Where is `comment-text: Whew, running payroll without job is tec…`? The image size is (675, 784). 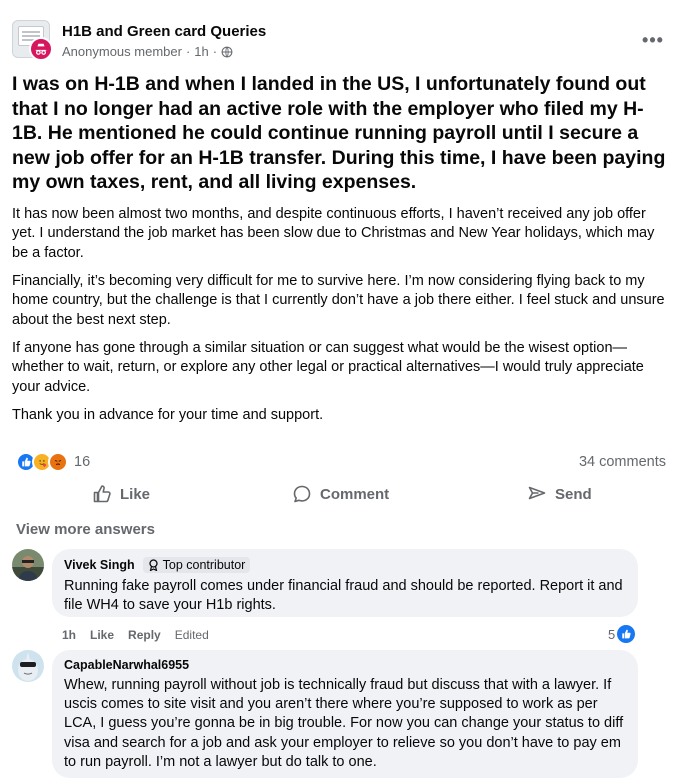
comment-text: Whew, running payroll without job is tec… is located at coordinates (344, 723).